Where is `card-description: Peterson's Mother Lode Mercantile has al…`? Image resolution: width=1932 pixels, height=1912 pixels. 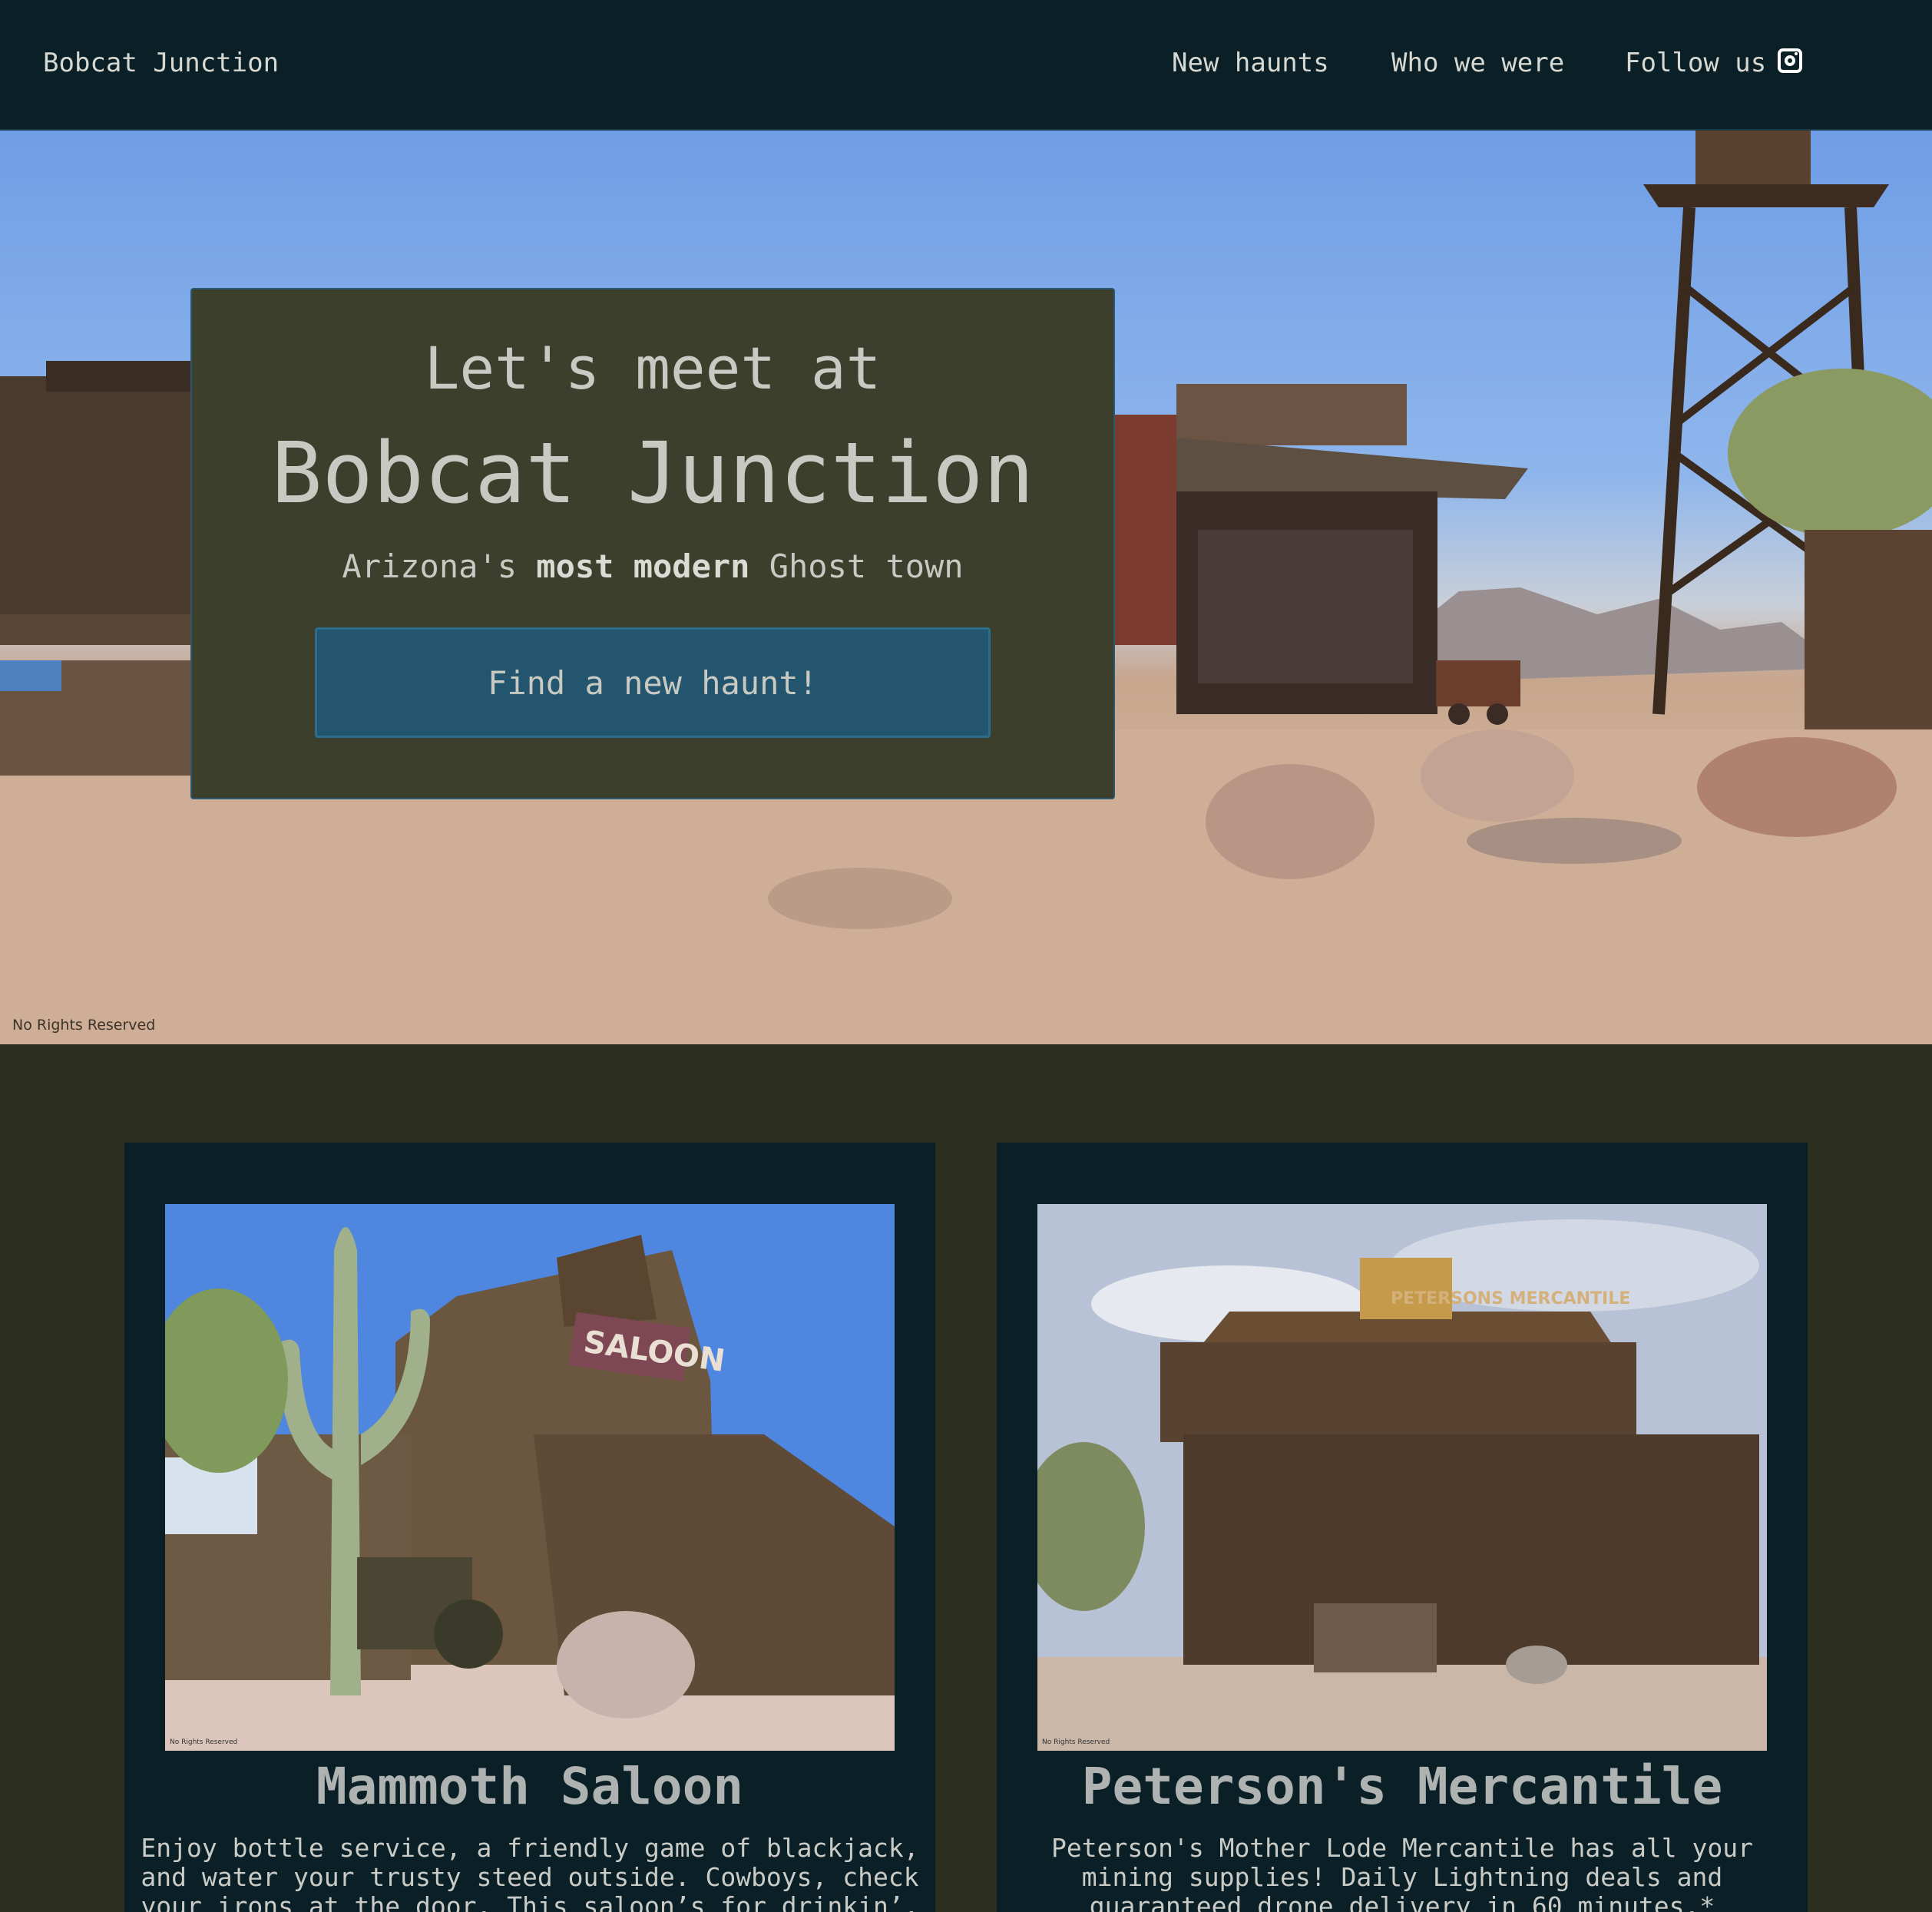
card-description: Peterson's Mother Lode Mercantile has al… is located at coordinates (1402, 1872).